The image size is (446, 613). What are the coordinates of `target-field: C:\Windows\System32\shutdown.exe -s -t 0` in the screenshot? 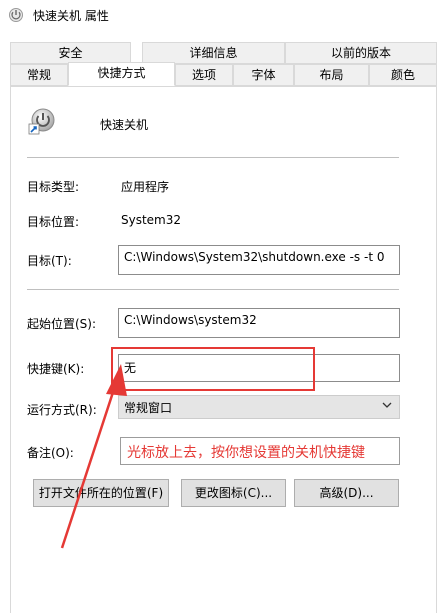 It's located at (259, 260).